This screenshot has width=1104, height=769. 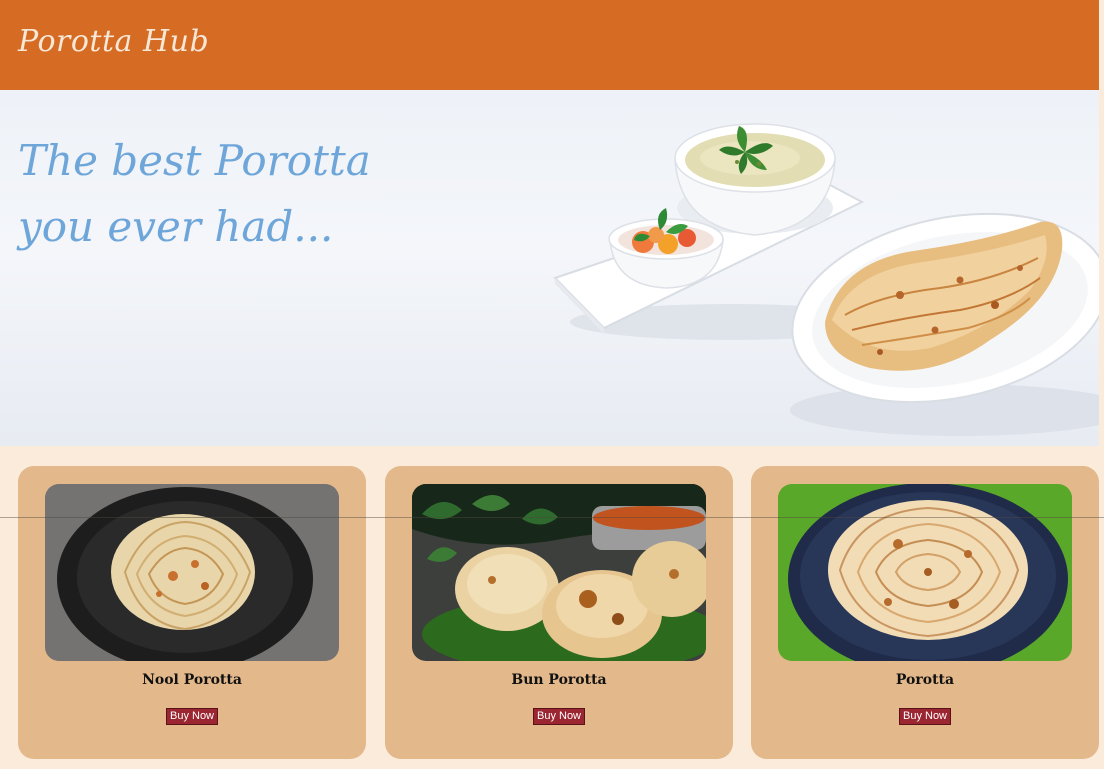 I want to click on nool-porotta-photo, so click(x=192, y=572).